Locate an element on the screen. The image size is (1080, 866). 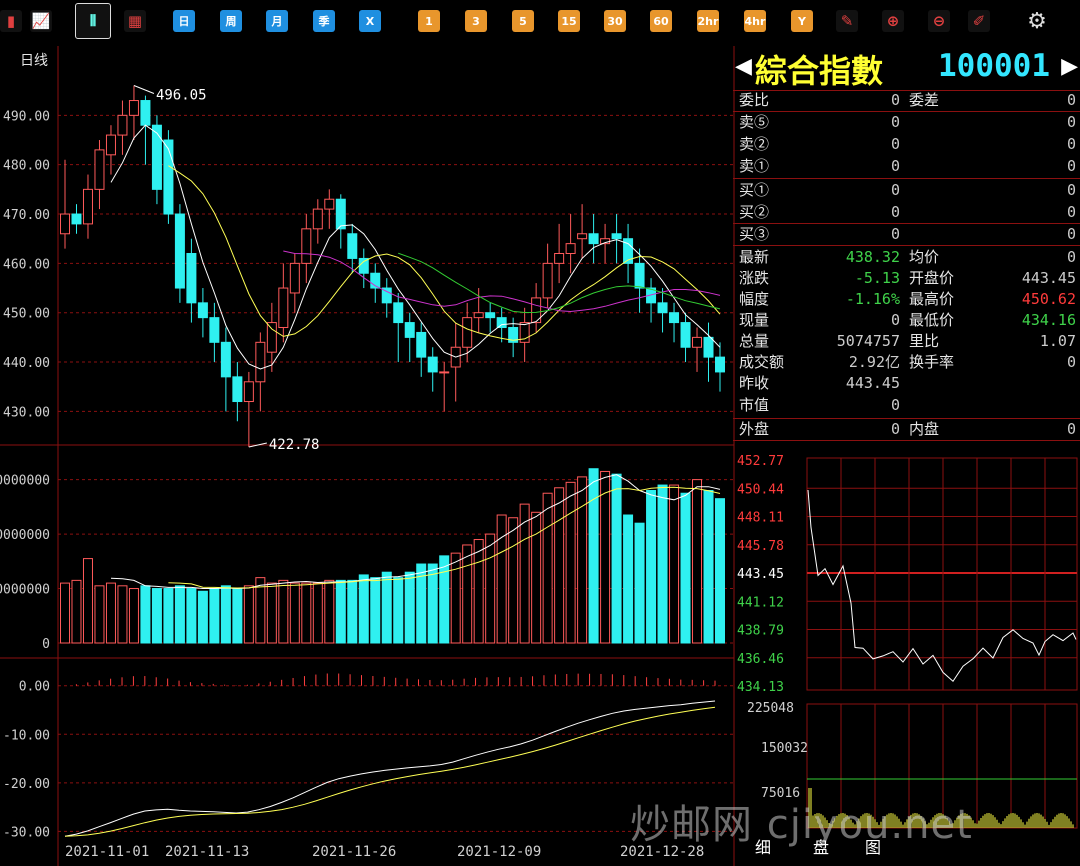
period-button-季: 季 is located at coordinates (324, 21).